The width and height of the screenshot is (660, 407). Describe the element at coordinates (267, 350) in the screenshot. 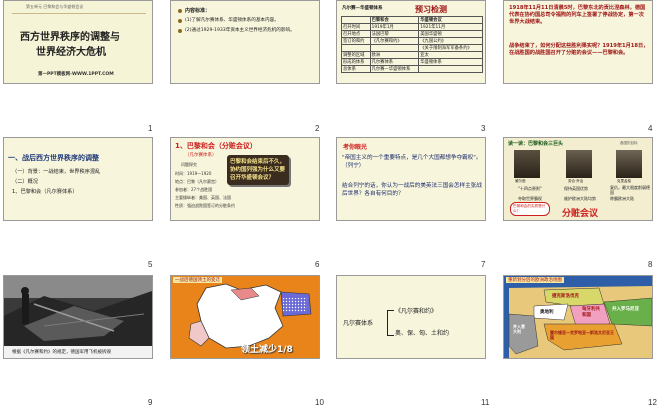

I see `map-label: 领土减少1/8` at that location.